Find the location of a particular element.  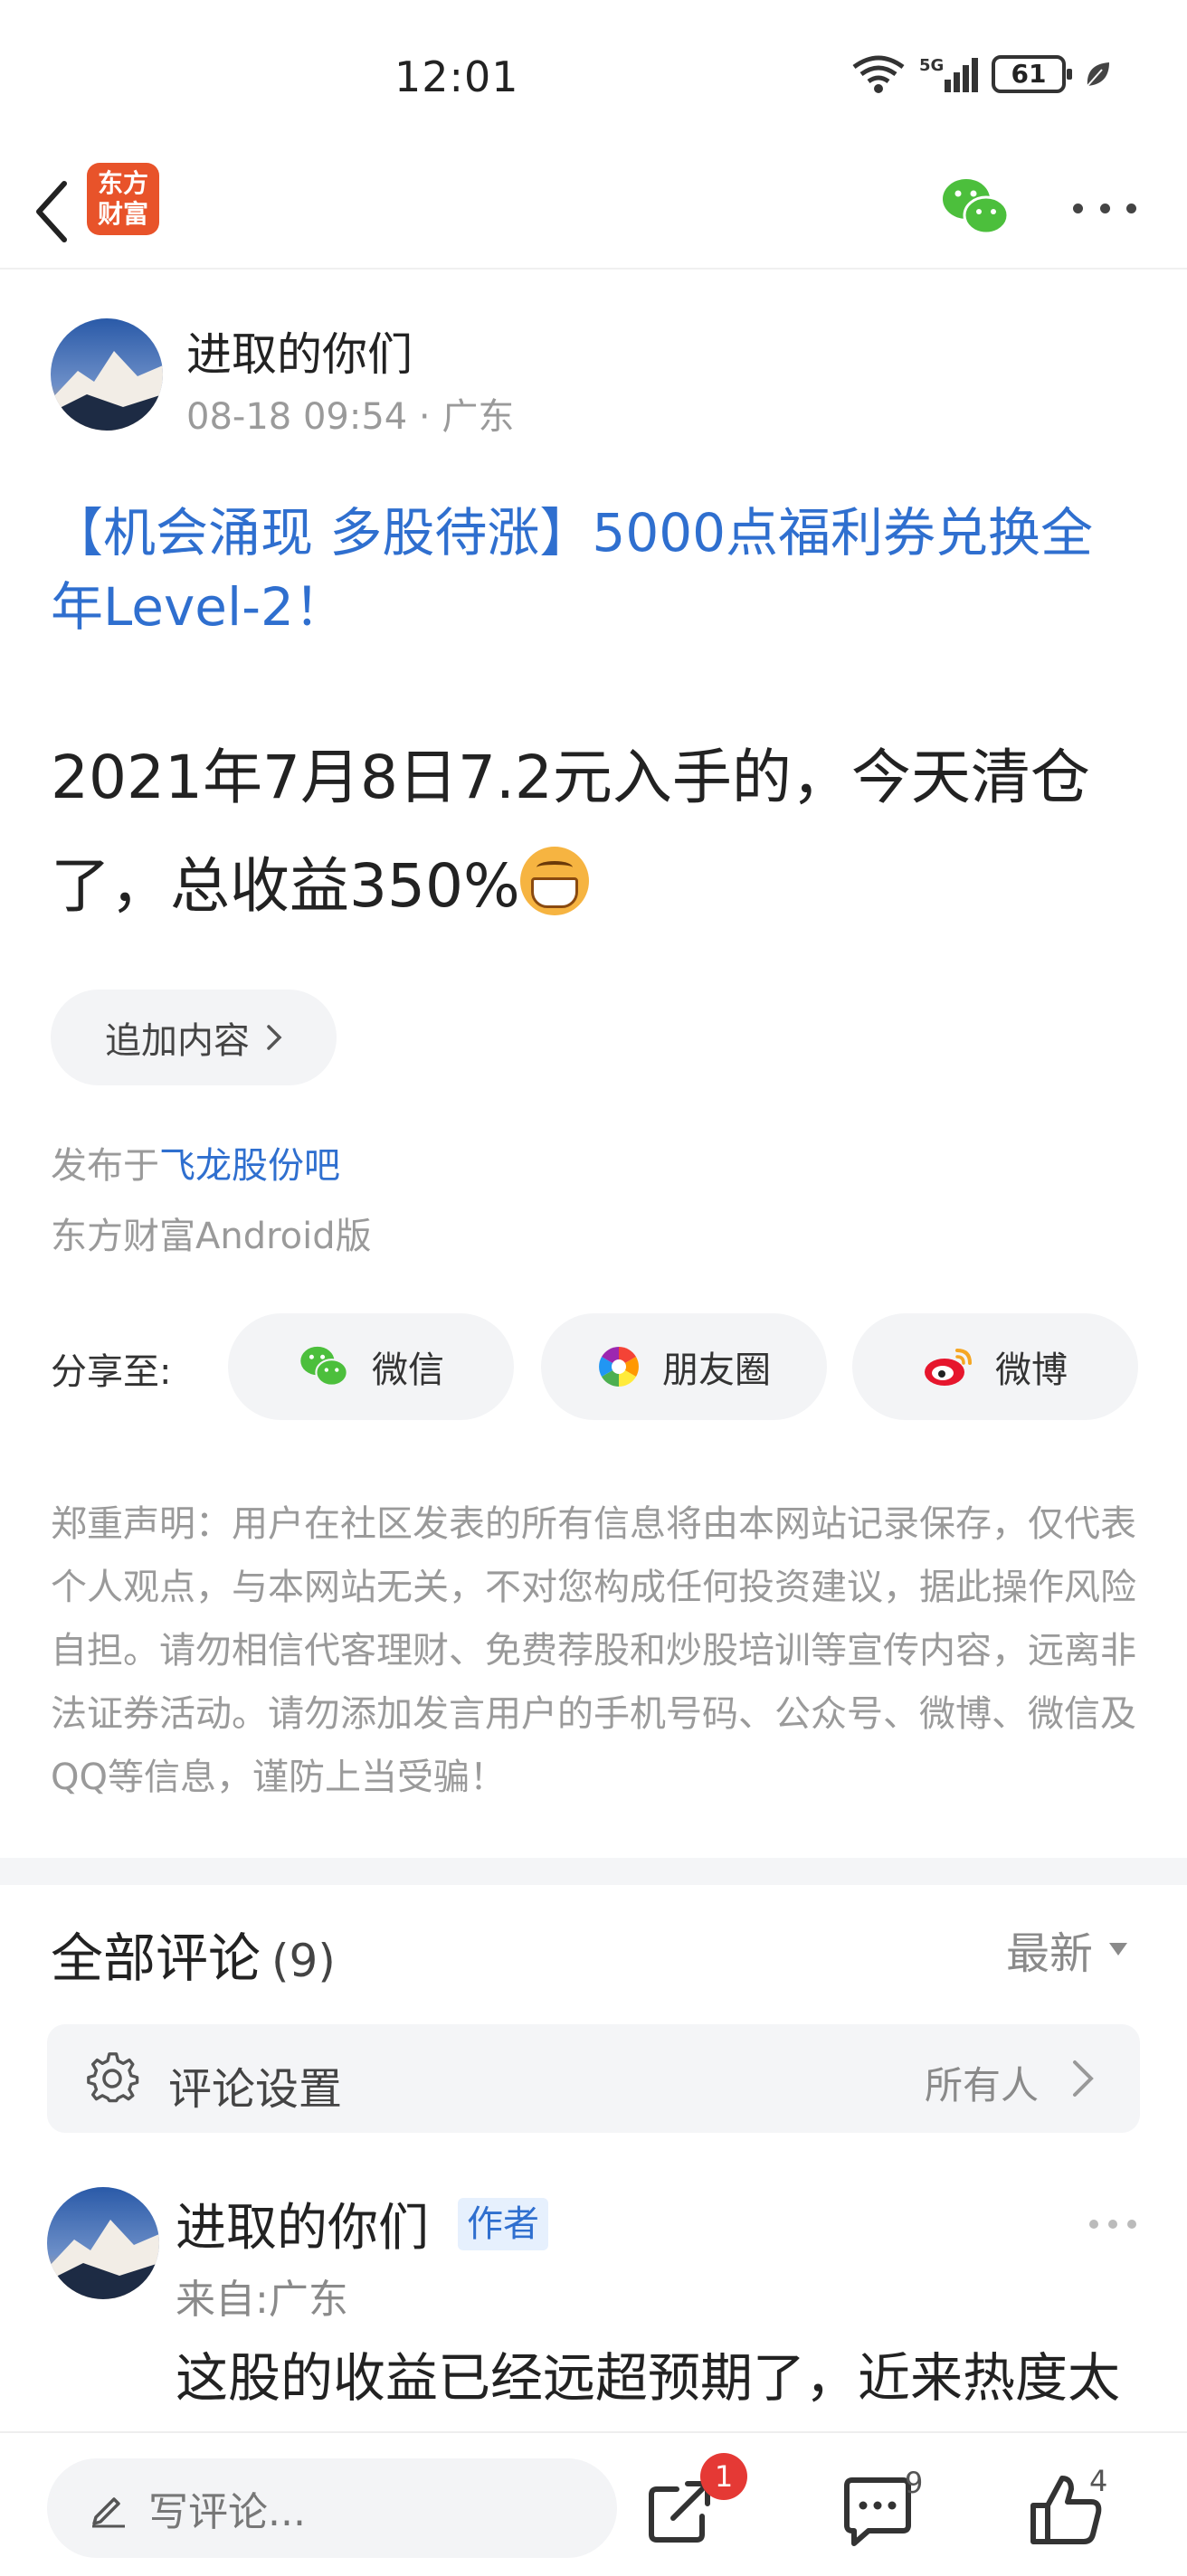

wechat-share-button is located at coordinates (975, 207).